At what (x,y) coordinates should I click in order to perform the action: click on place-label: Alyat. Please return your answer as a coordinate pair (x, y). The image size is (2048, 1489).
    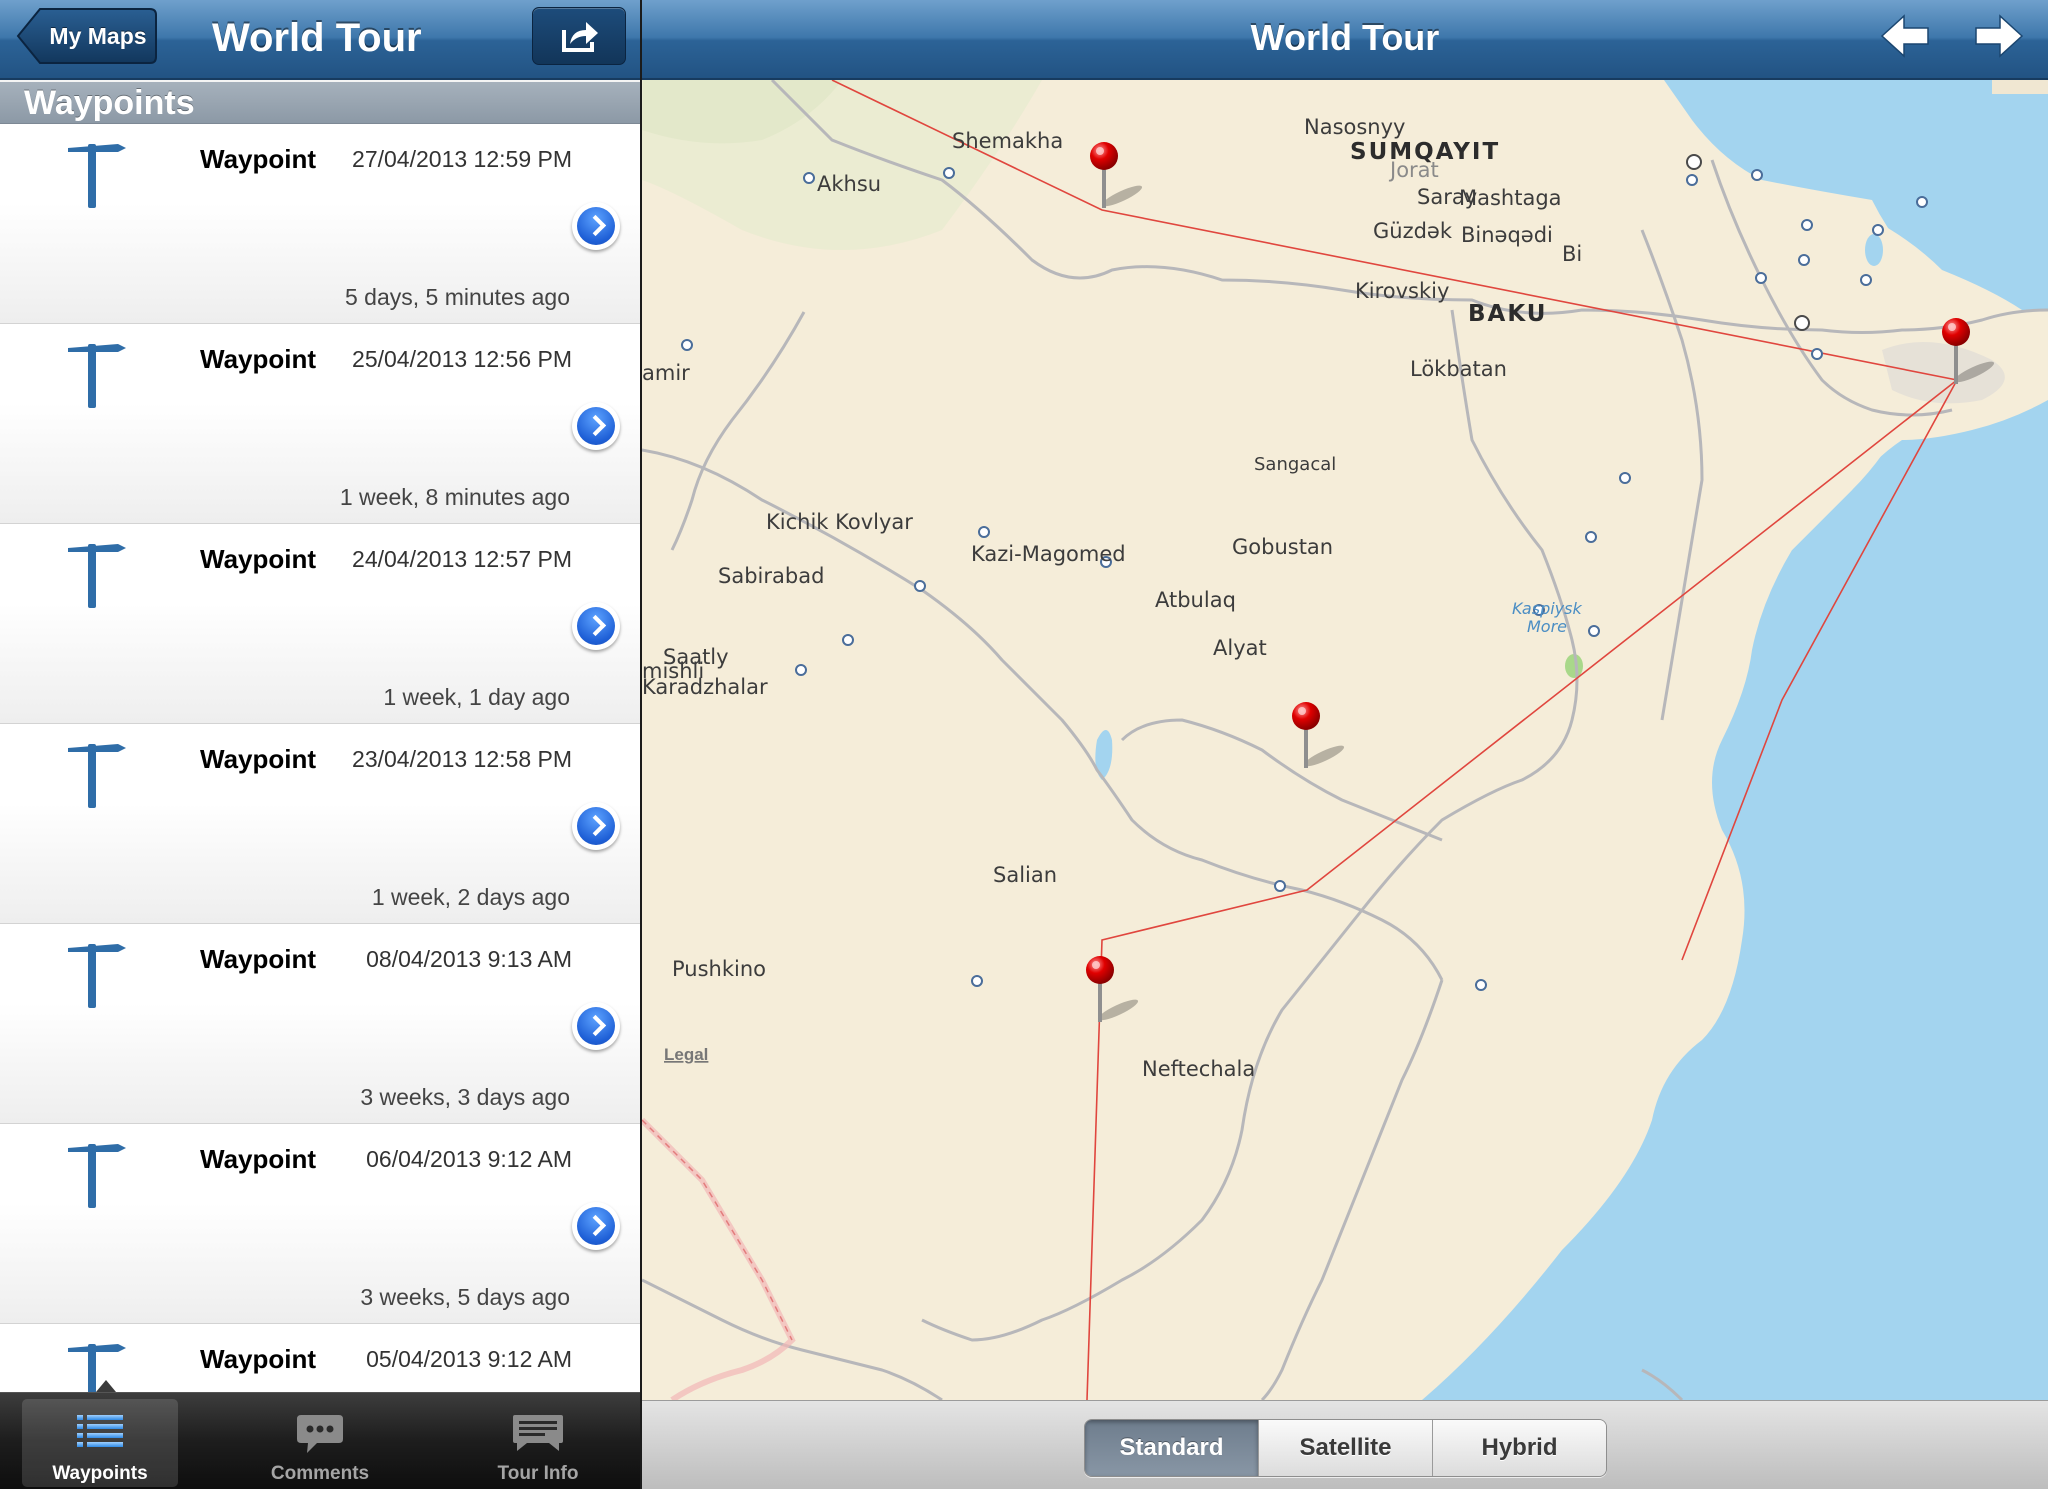
    Looking at the image, I should click on (1240, 648).